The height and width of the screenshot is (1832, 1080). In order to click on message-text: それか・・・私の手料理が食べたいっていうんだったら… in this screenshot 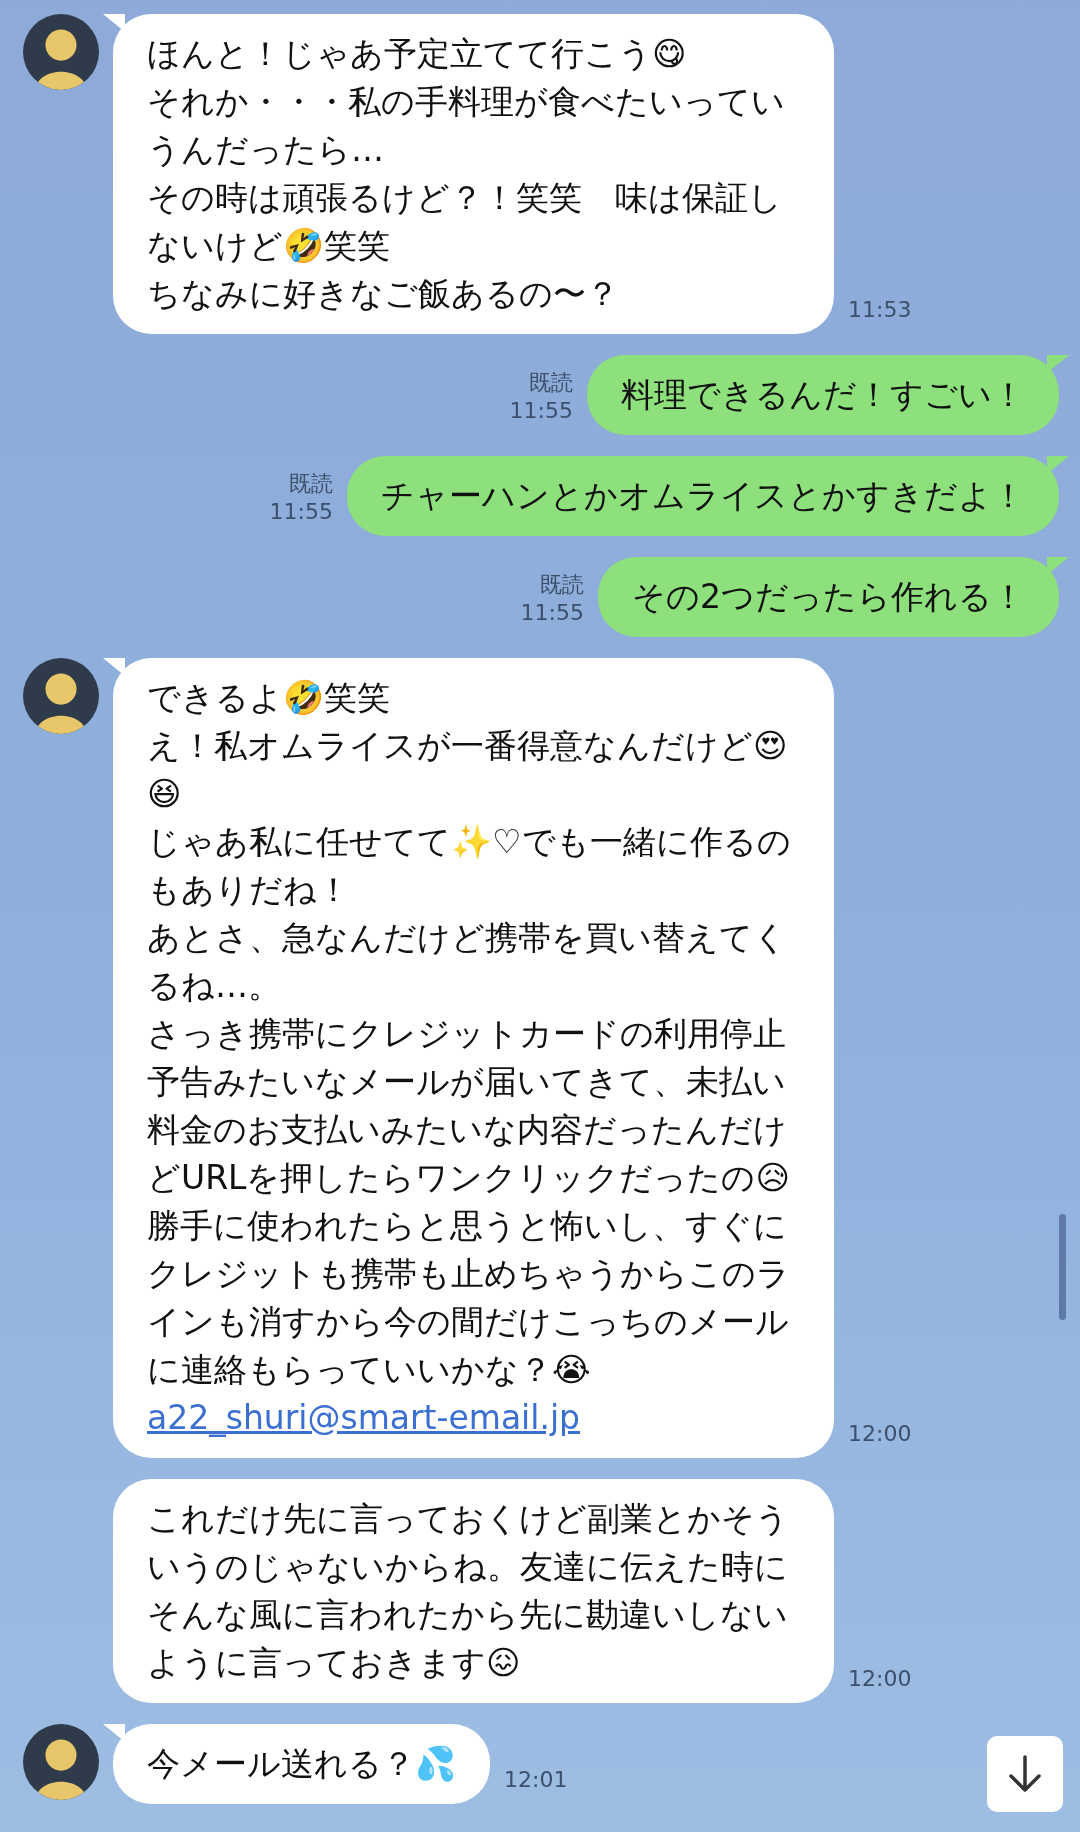, I will do `click(466, 126)`.